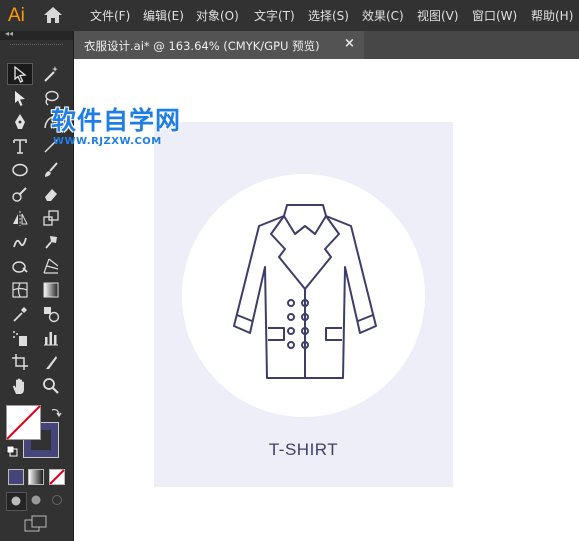  Describe the element at coordinates (57, 500) in the screenshot. I see `draw-inside-button` at that location.